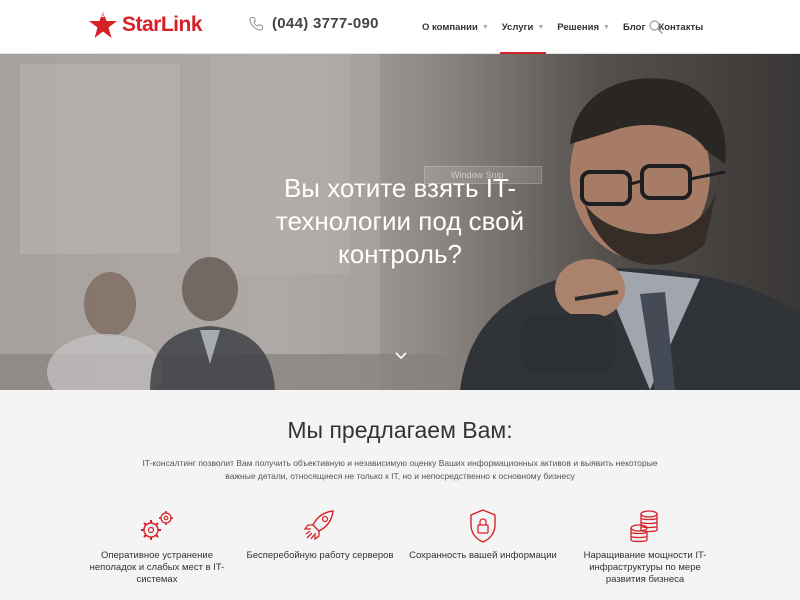 This screenshot has width=800, height=600. I want to click on nav-item-label: О компании, so click(450, 27).